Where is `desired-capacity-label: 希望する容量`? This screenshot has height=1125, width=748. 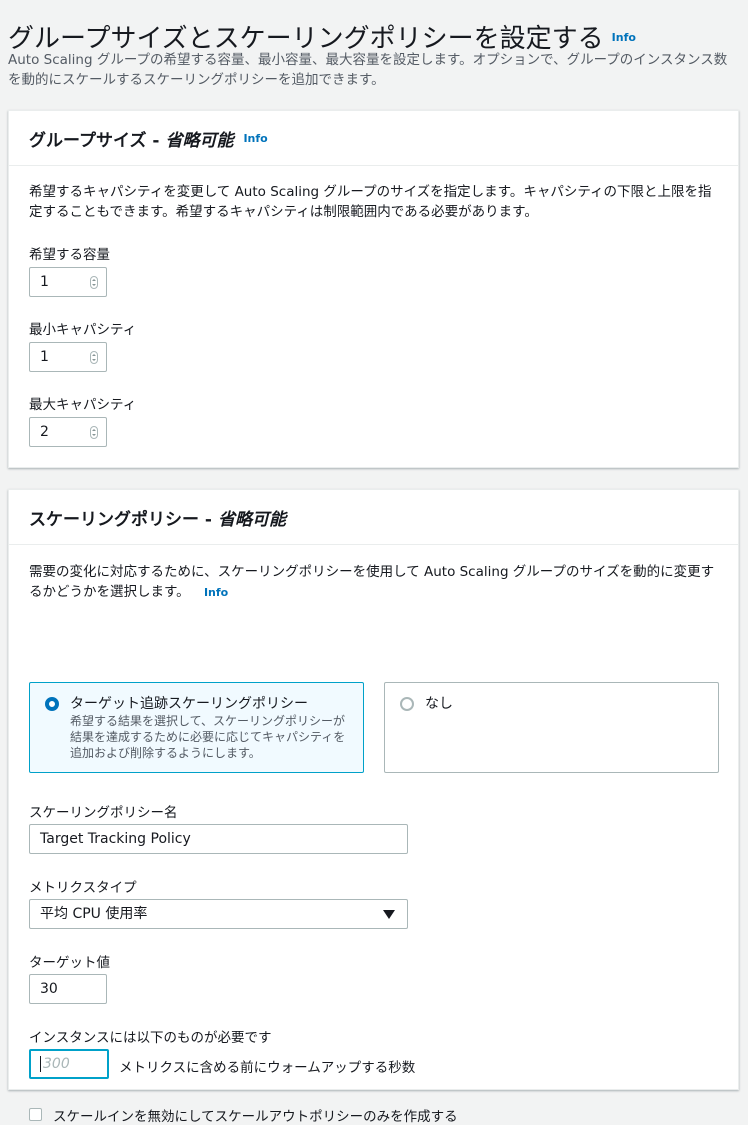
desired-capacity-label: 希望する容量 is located at coordinates (69, 255).